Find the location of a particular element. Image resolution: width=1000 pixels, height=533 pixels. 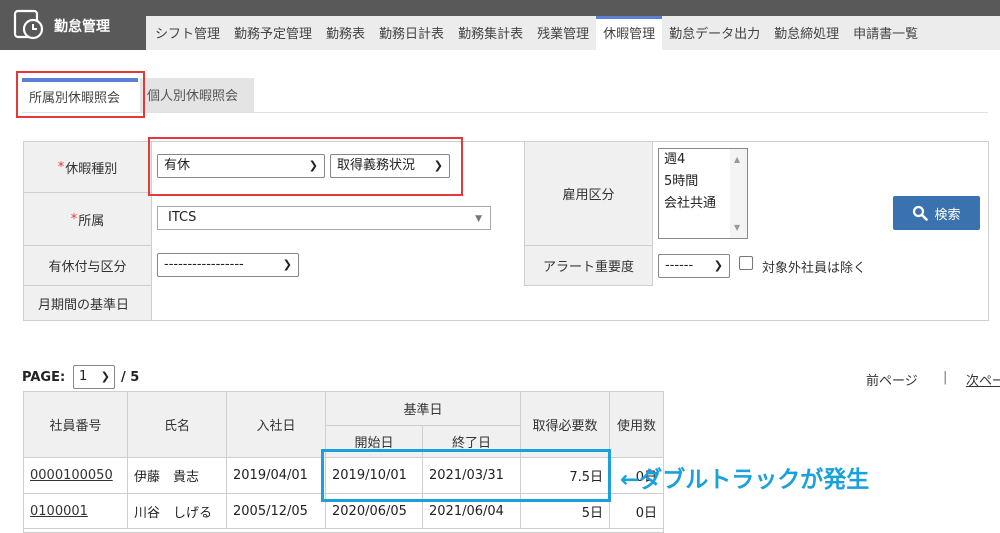

scrollbar: ▲ ▼ is located at coordinates (738, 193).